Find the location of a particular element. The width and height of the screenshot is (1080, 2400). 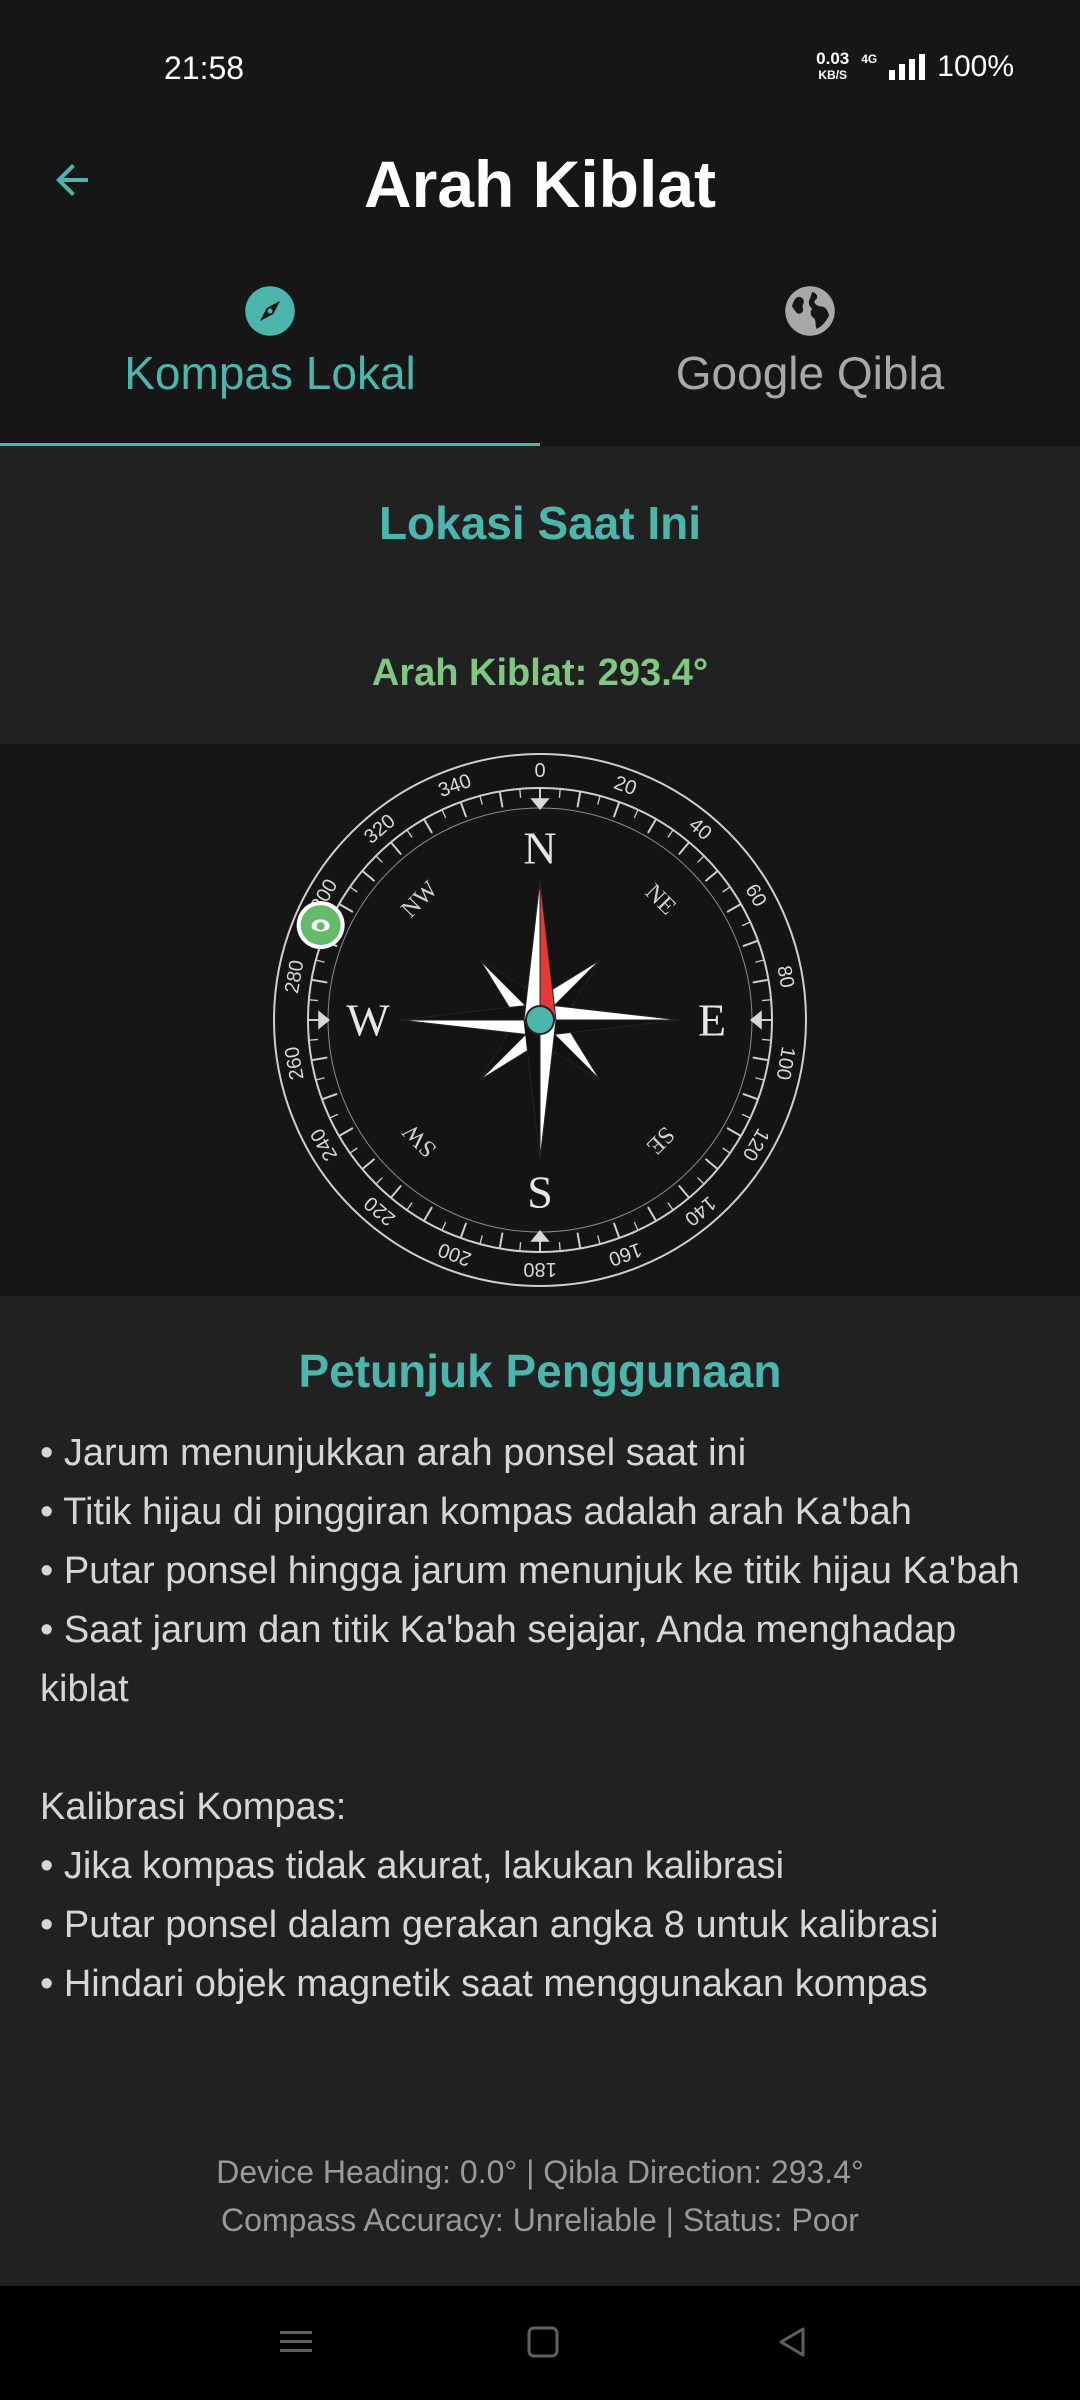

nav-back-button is located at coordinates (792, 2342).